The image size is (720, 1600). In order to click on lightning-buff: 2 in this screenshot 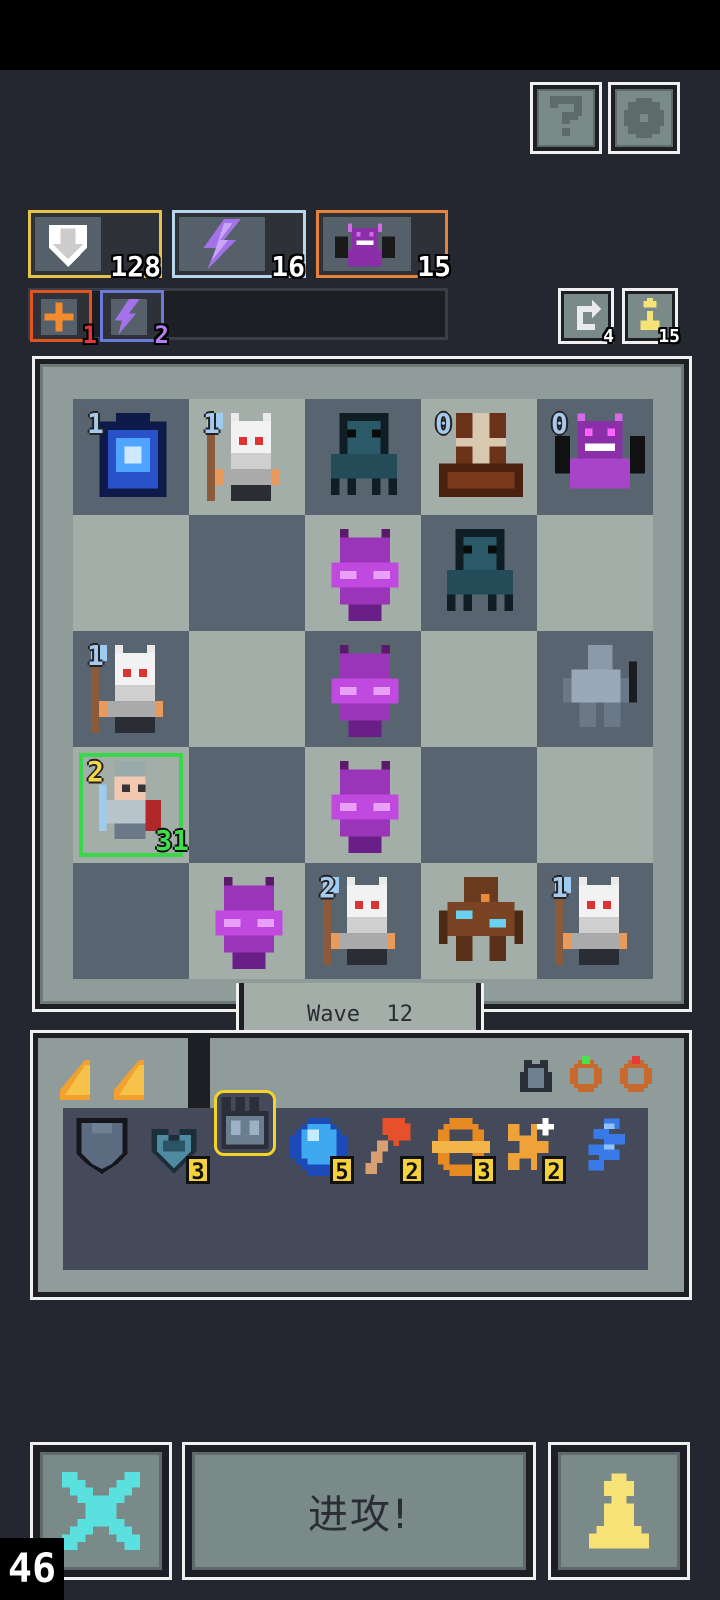, I will do `click(134, 318)`.